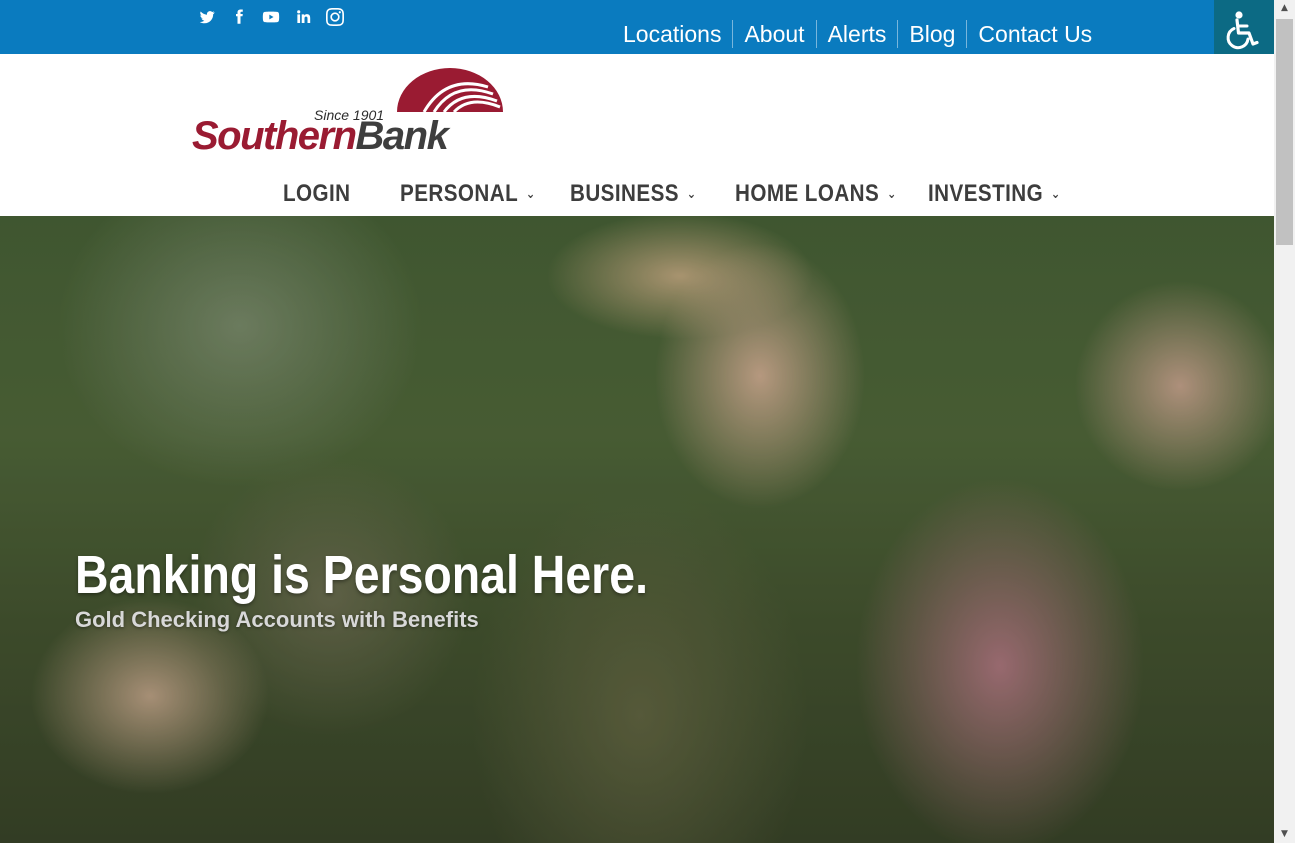 This screenshot has height=843, width=1295. Describe the element at coordinates (1284, 834) in the screenshot. I see `scroll-down-arrow-icon: ▼` at that location.